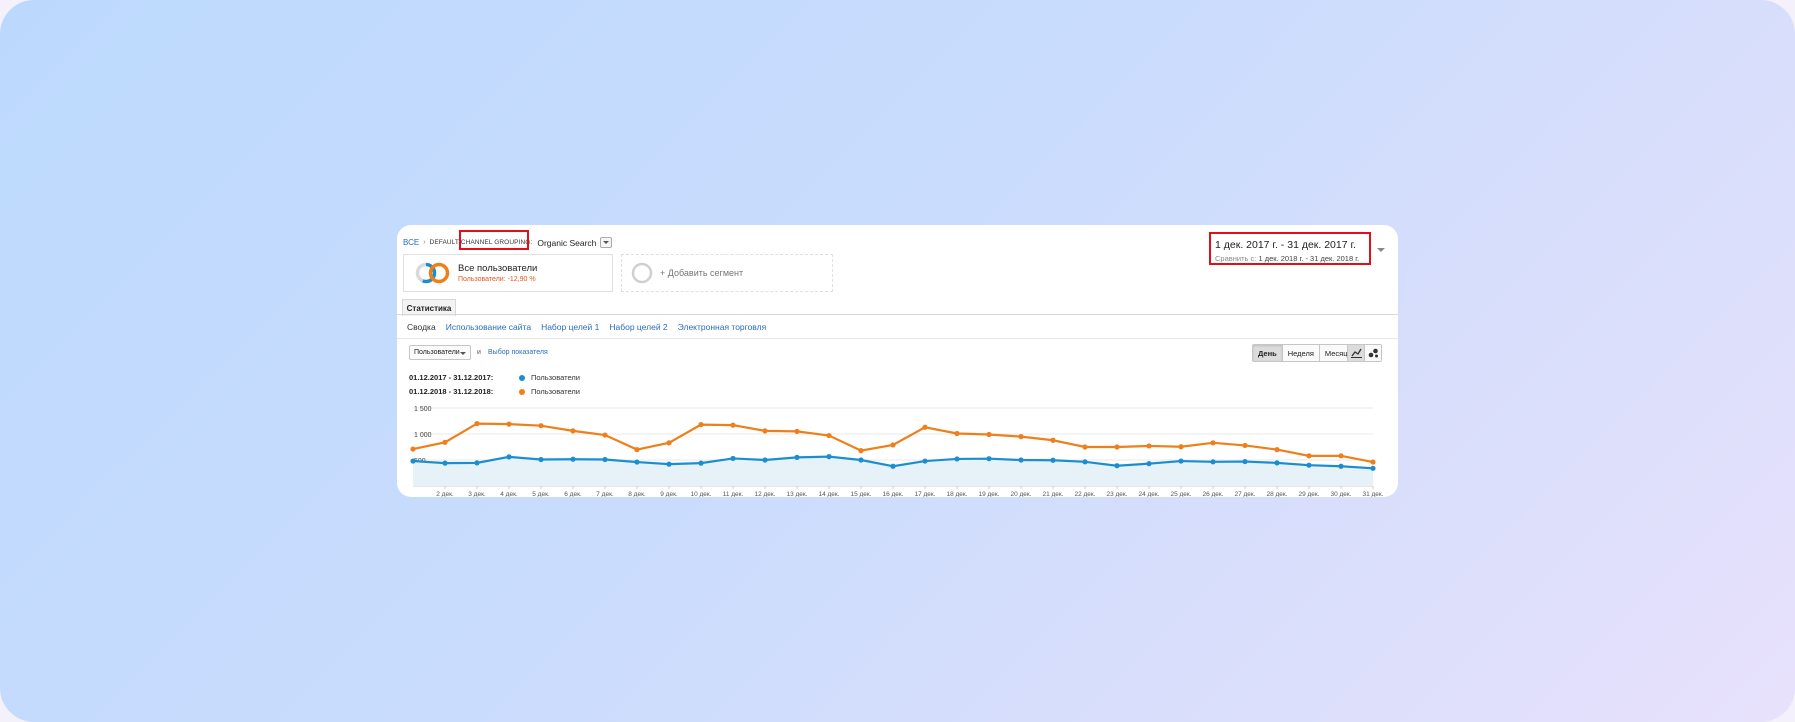 The height and width of the screenshot is (722, 1795). Describe the element at coordinates (477, 494) in the screenshot. I see `x-tick-label: 3 дек.` at that location.